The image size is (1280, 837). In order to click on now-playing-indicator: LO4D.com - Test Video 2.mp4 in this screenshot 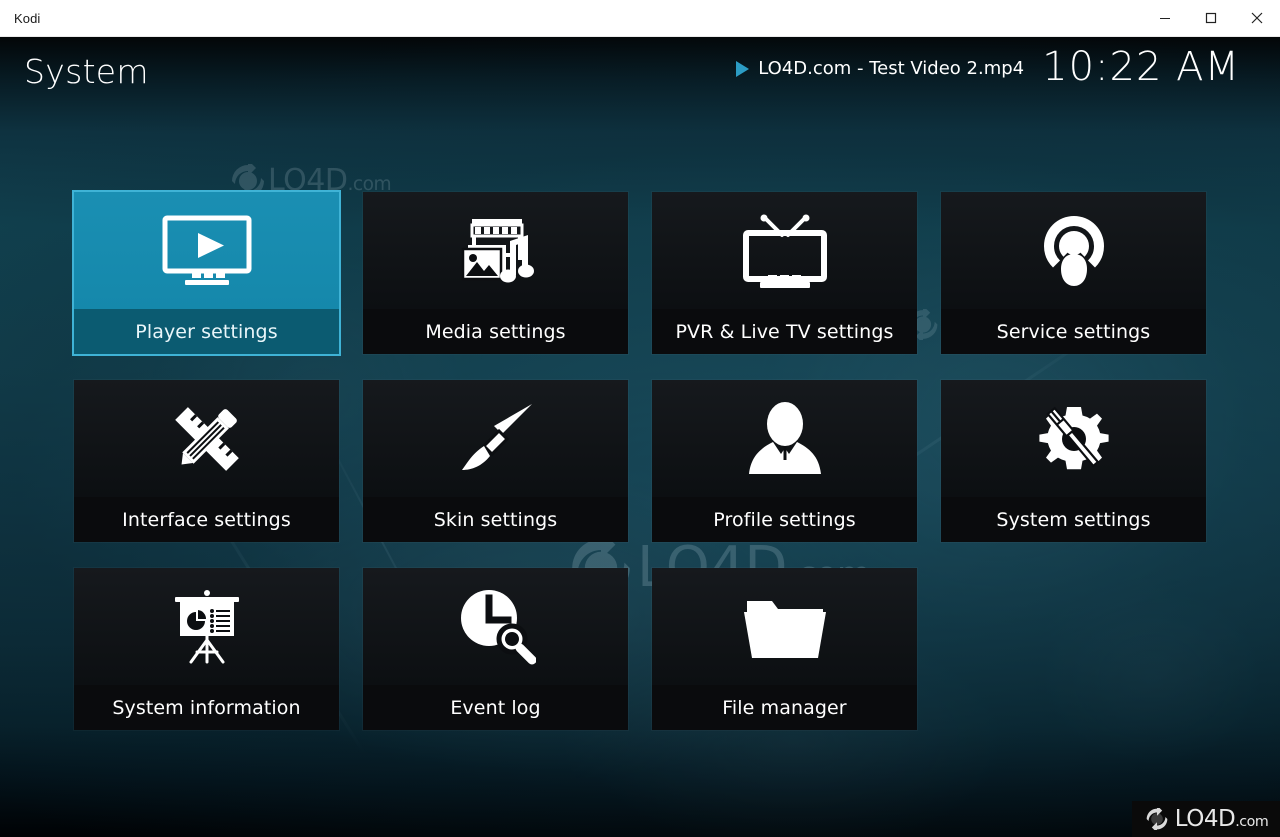, I will do `click(880, 68)`.